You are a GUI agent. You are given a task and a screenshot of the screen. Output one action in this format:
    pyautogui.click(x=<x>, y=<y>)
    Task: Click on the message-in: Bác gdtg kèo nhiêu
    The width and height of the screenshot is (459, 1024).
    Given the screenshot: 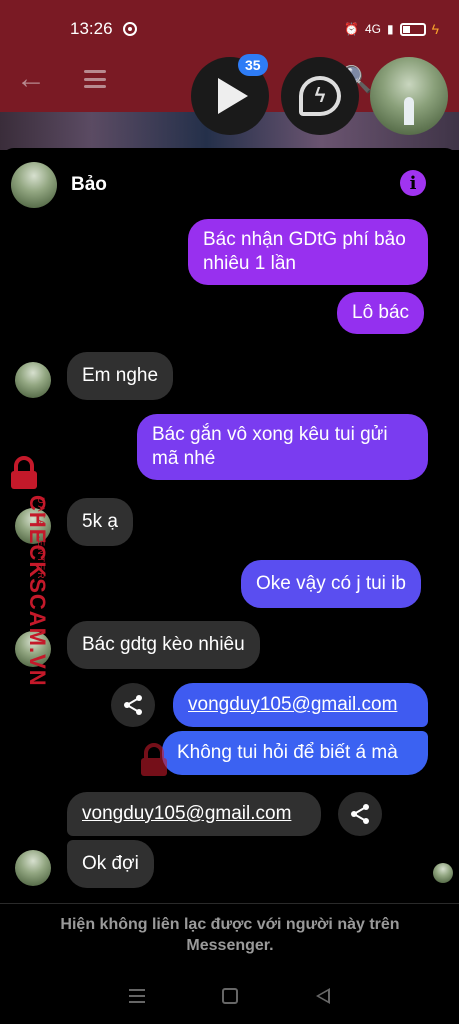 What is the action you would take?
    pyautogui.click(x=163, y=645)
    